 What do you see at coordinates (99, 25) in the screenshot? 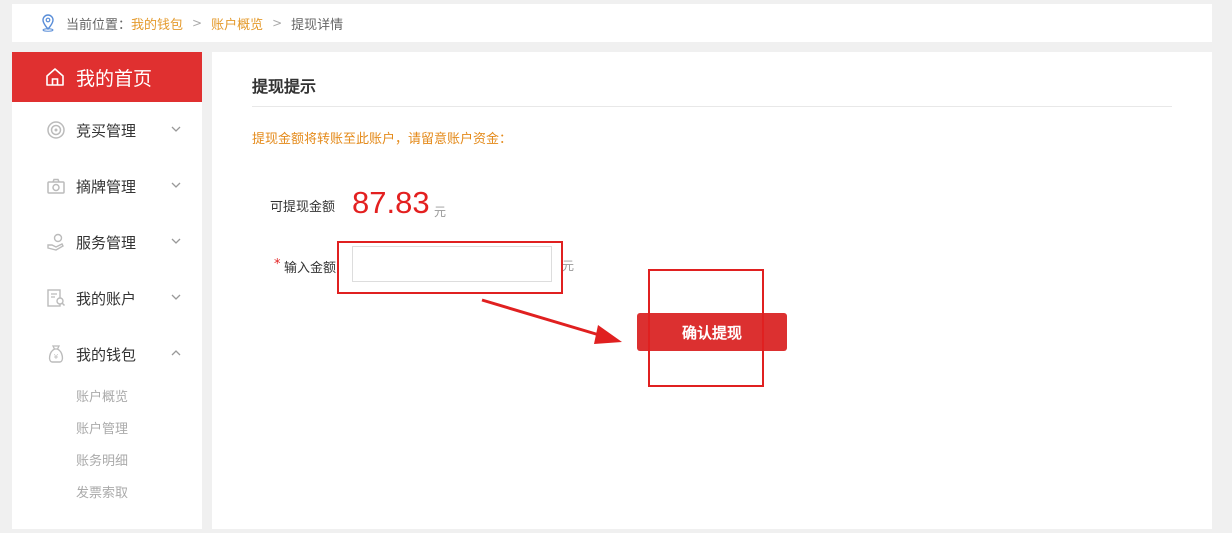
I see `breadcrumb-prefix: 当前位置：` at bounding box center [99, 25].